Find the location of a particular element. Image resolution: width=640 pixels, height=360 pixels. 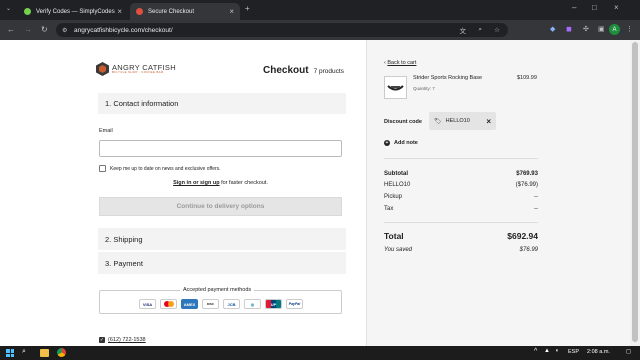

sign-in-suffix: for faster checkout. is located at coordinates (243, 183).